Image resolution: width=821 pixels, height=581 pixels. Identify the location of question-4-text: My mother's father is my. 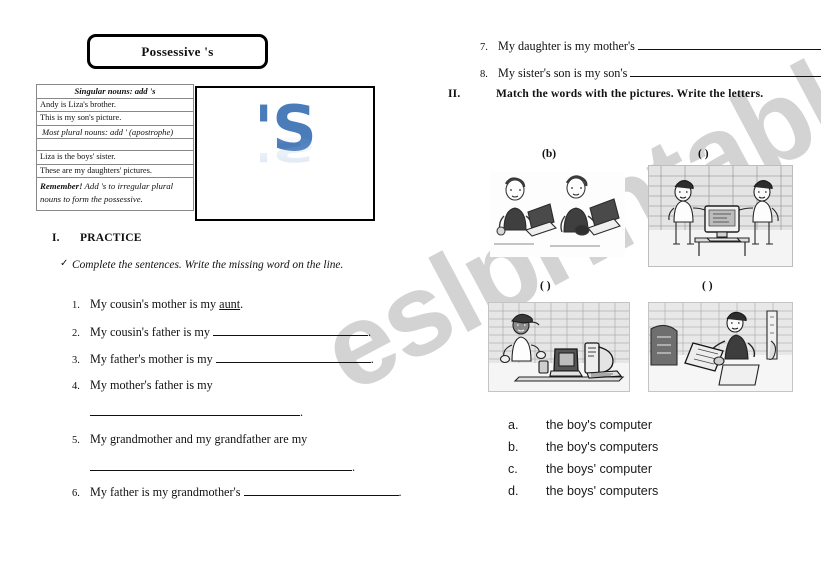
(151, 385).